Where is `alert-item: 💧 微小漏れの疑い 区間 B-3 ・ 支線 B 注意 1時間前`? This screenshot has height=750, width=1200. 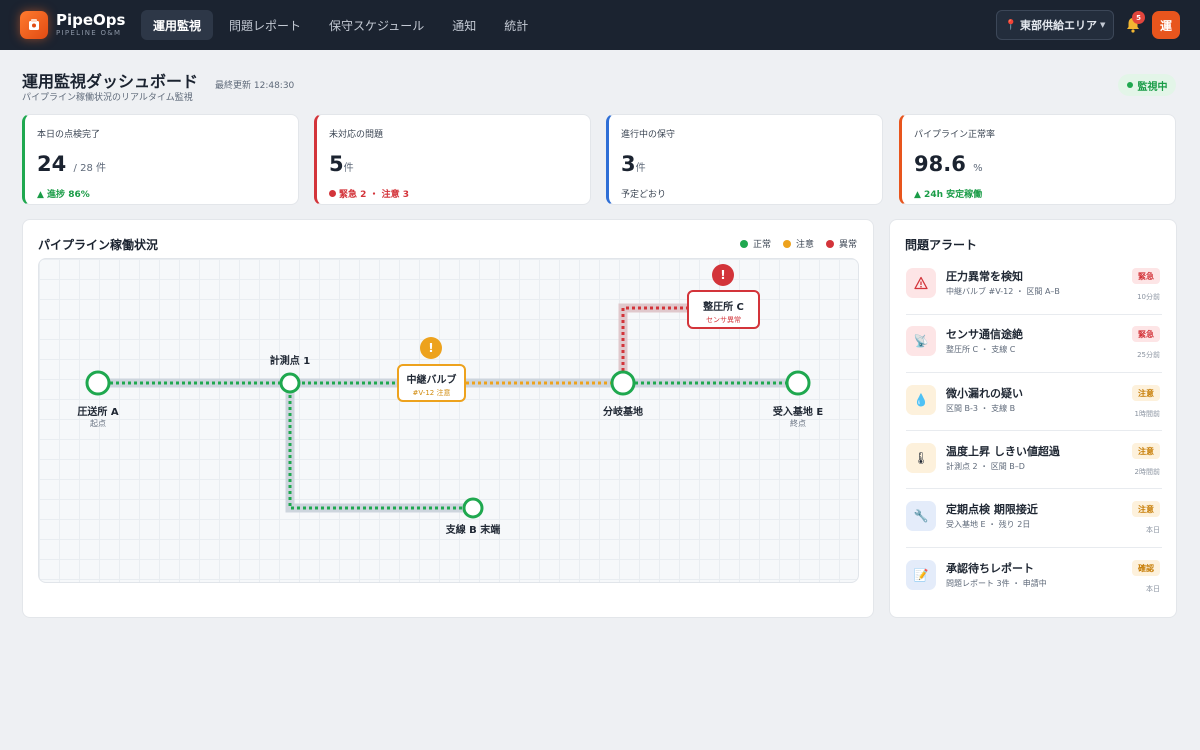
alert-item: 💧 微小漏れの疑い 区間 B-3 ・ 支線 B 注意 1時間前 is located at coordinates (1033, 404).